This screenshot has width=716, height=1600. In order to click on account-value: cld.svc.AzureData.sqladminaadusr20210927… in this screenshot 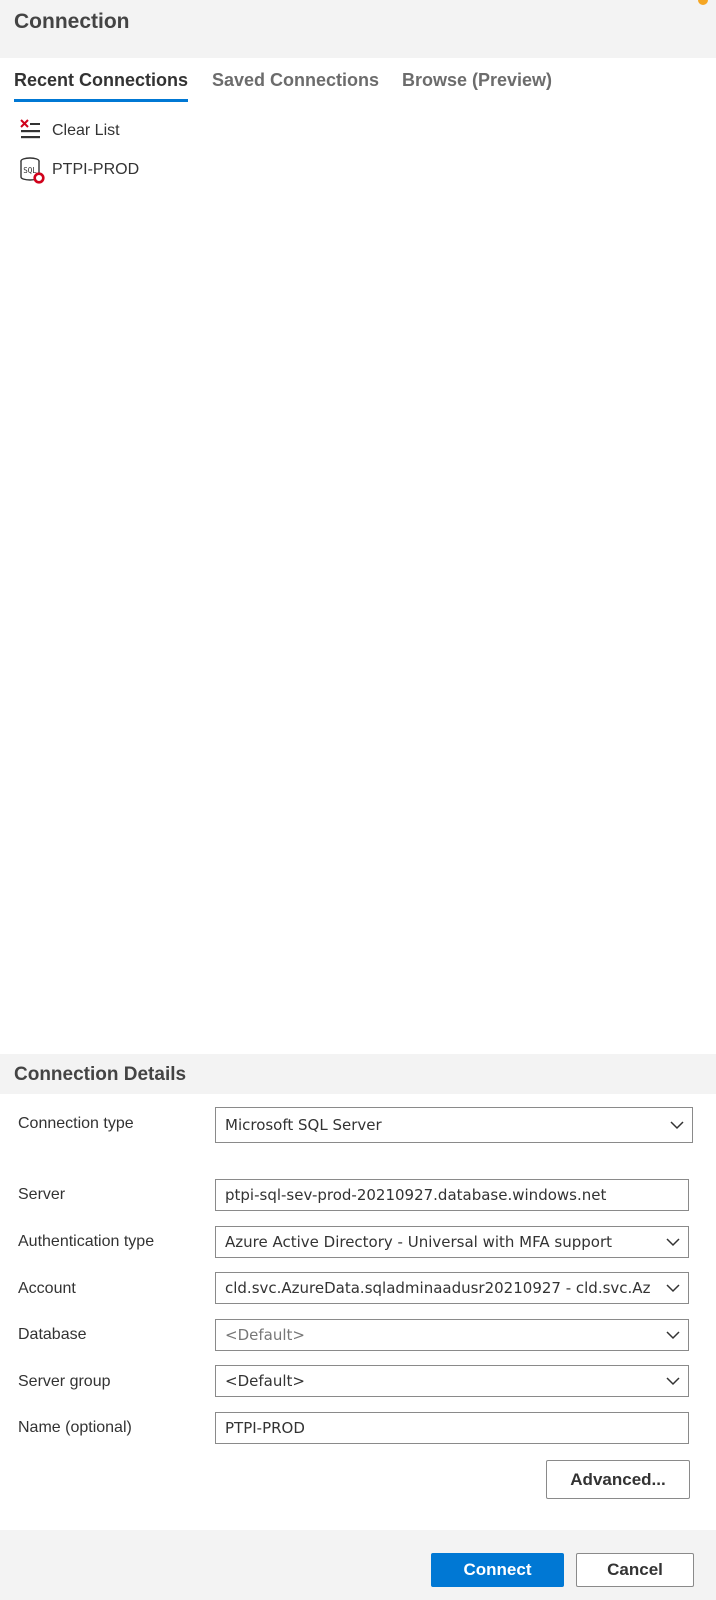, I will do `click(438, 1288)`.